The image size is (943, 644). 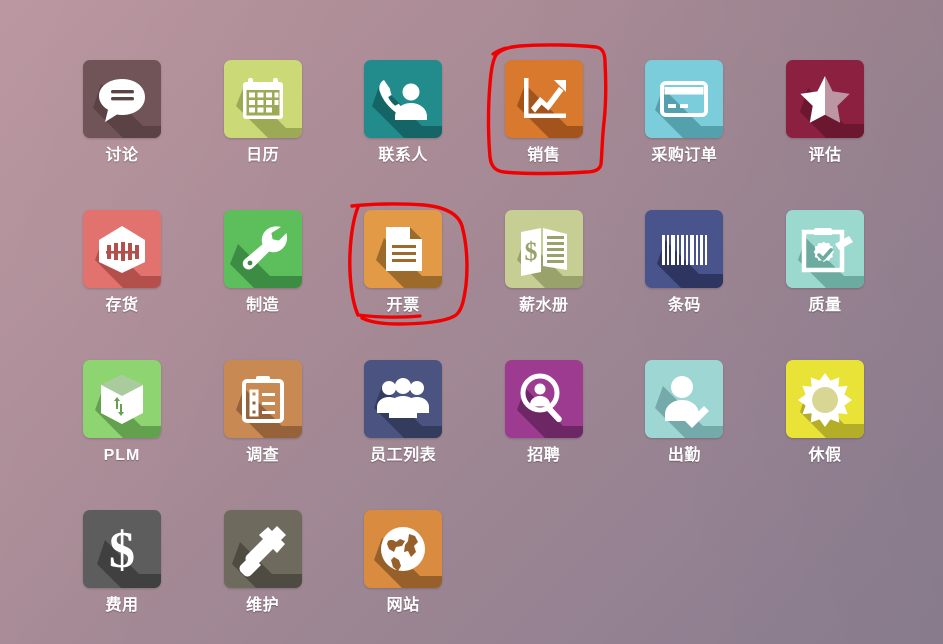 I want to click on app-tile: 存货, so click(x=122, y=263).